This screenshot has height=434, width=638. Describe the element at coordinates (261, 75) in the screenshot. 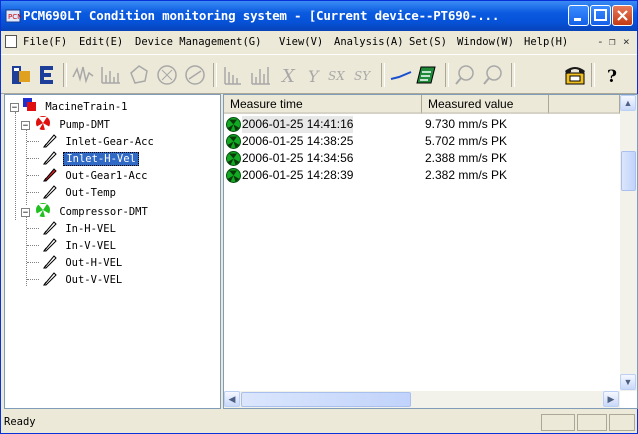

I see `multi-bar-trend-icon` at that location.